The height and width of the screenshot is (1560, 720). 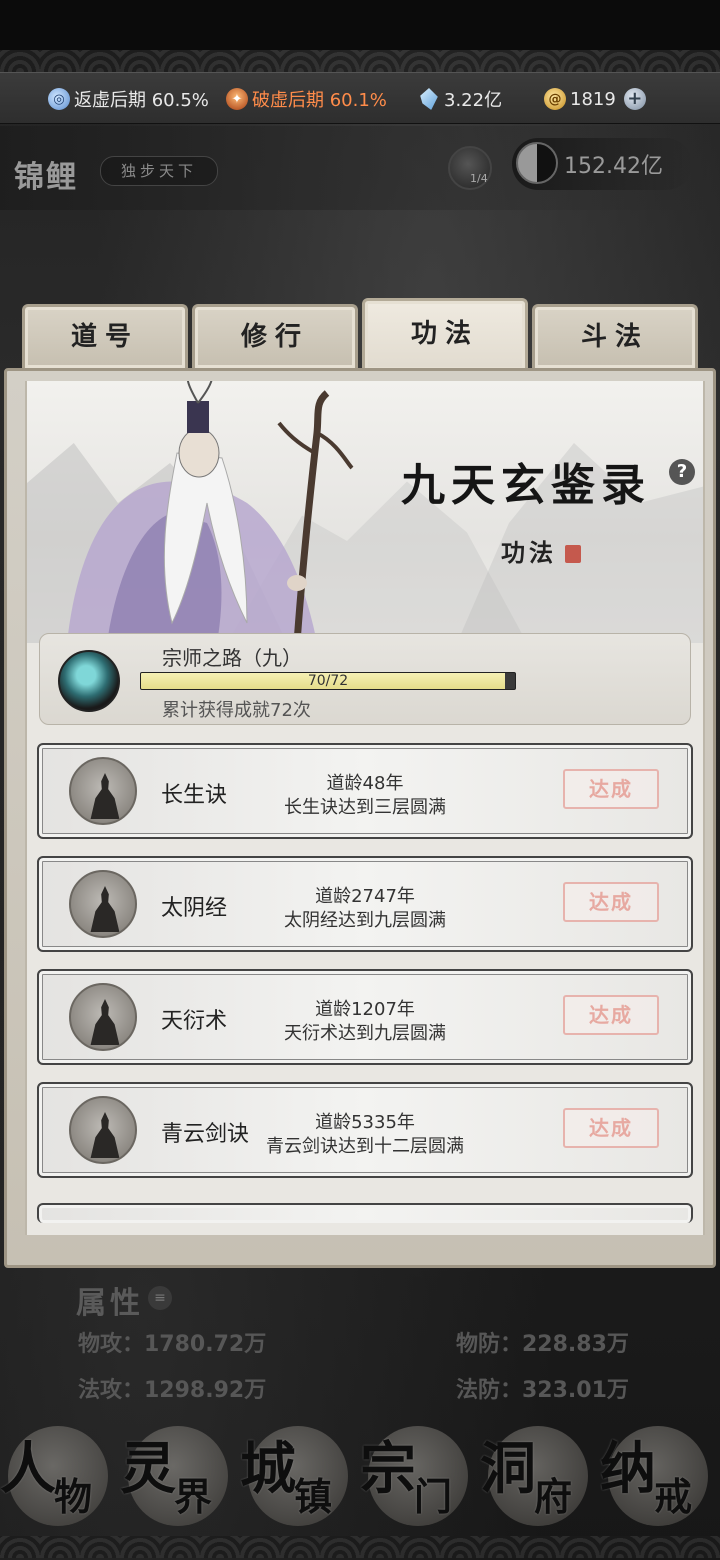 I want to click on achievement-requirement: 道龄1207年, so click(x=365, y=1009).